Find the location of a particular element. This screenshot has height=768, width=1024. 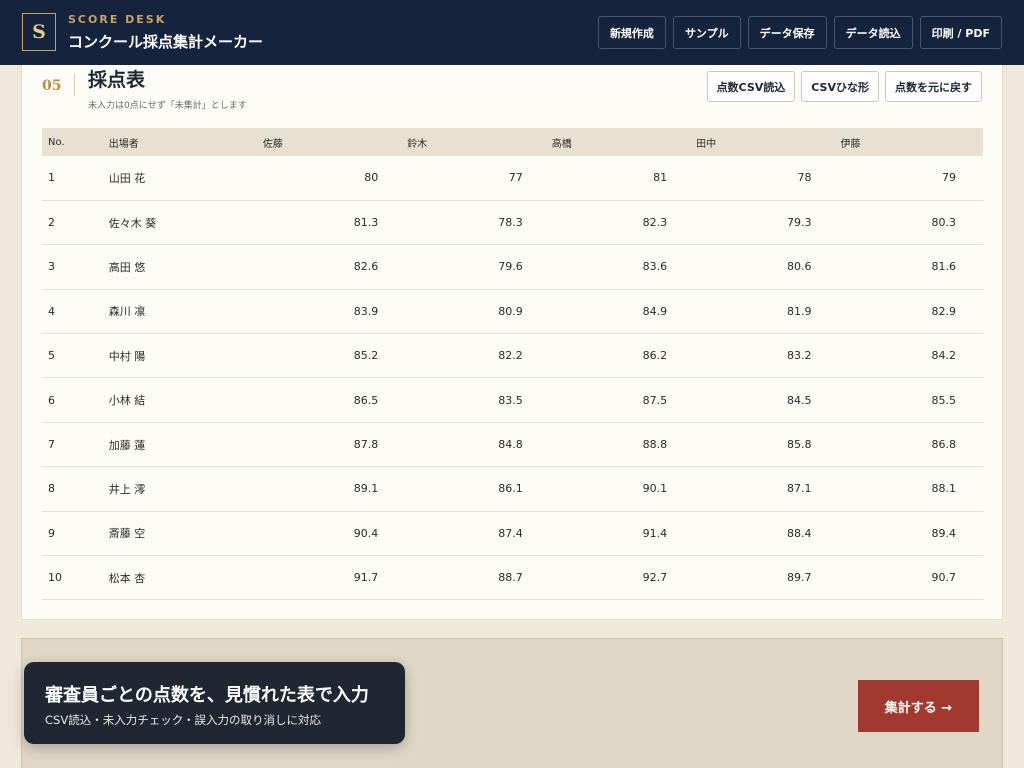

row-number: 4 is located at coordinates (75, 312).